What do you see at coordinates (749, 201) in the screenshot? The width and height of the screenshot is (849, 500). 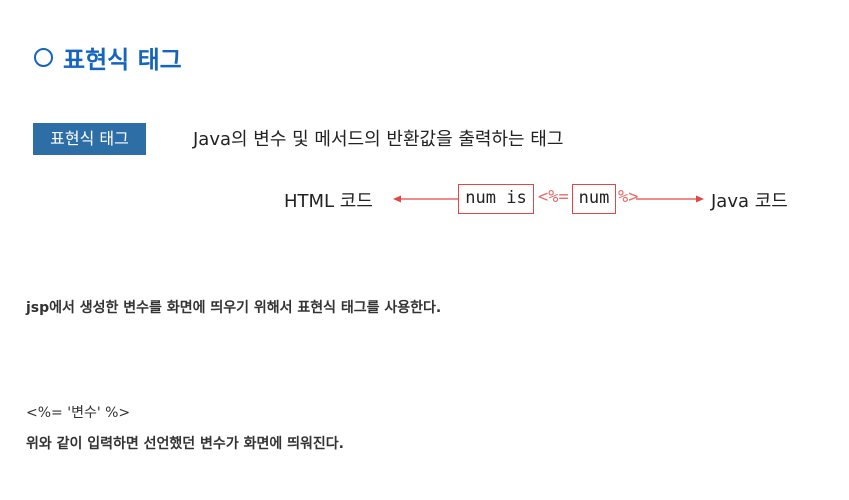 I see `java-code-label: Java 코드` at bounding box center [749, 201].